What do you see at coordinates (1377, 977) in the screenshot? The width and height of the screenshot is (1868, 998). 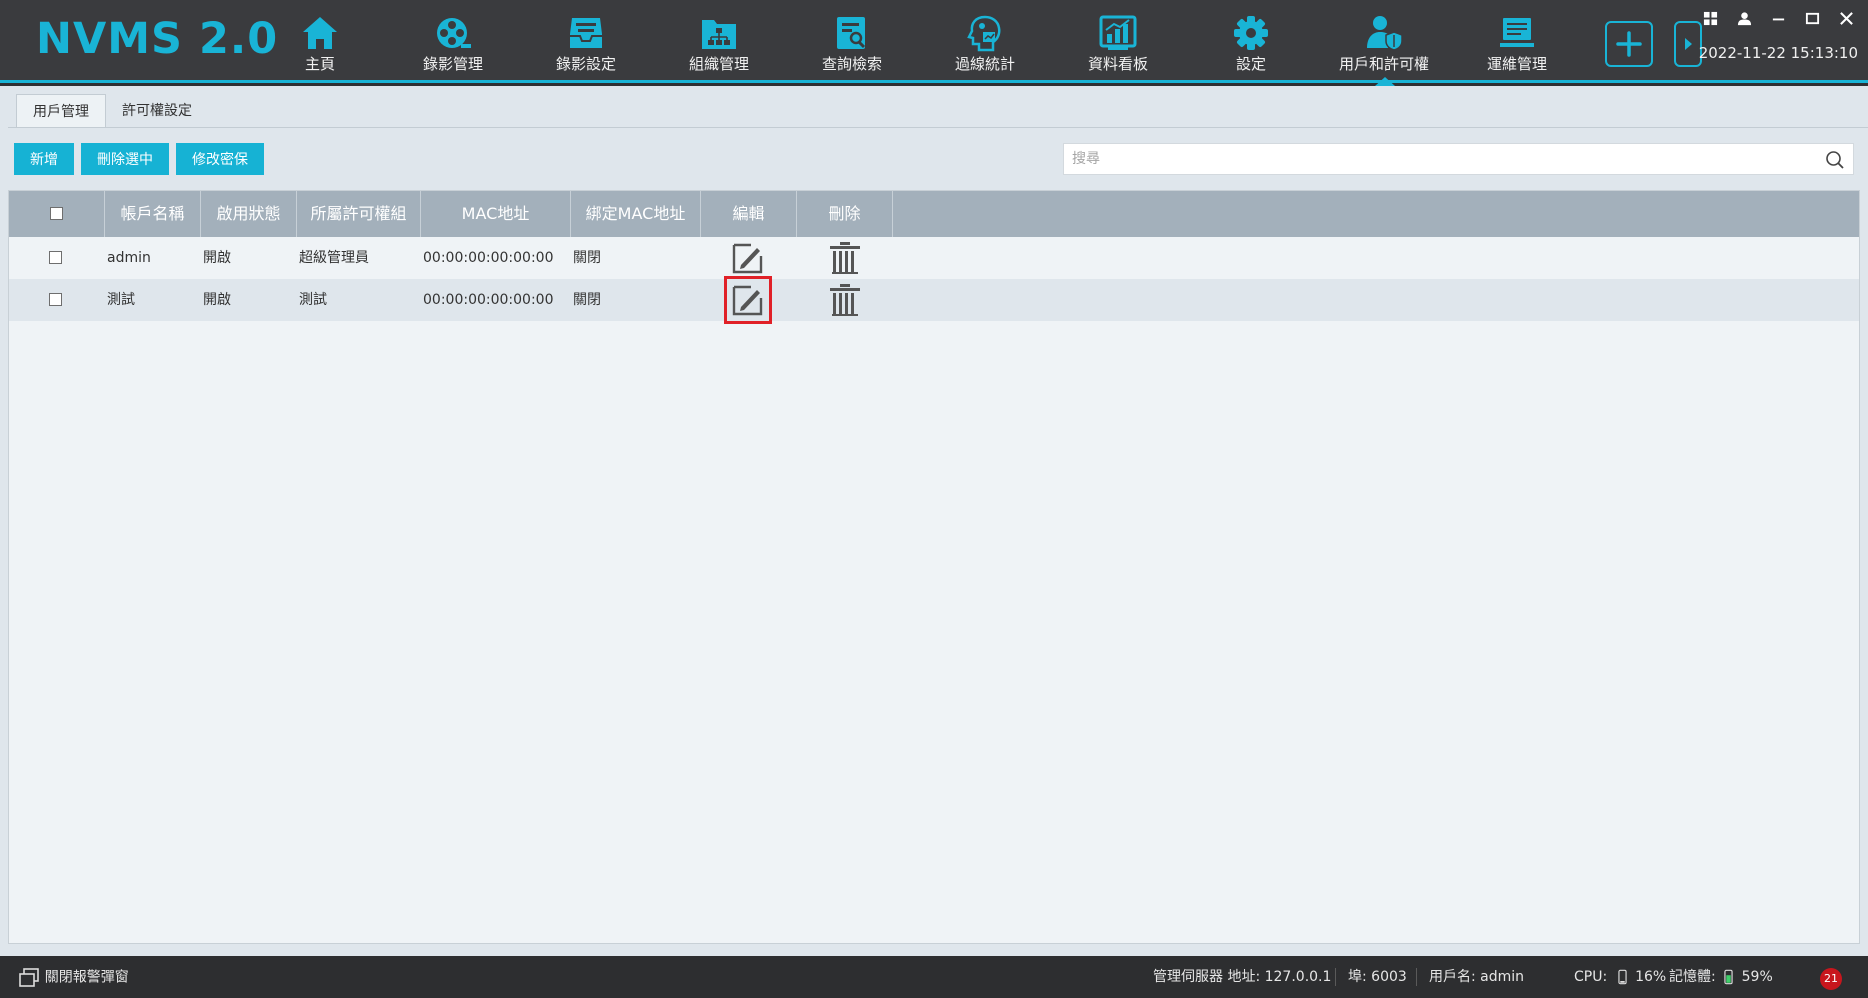 I see `server-port: 埠: 6003` at bounding box center [1377, 977].